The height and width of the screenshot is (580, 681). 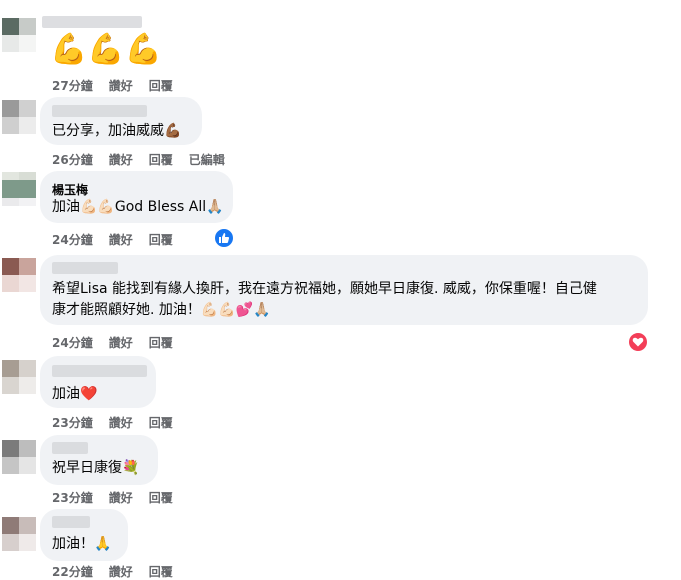 What do you see at coordinates (72, 572) in the screenshot?
I see `comment-time: 22分鐘` at bounding box center [72, 572].